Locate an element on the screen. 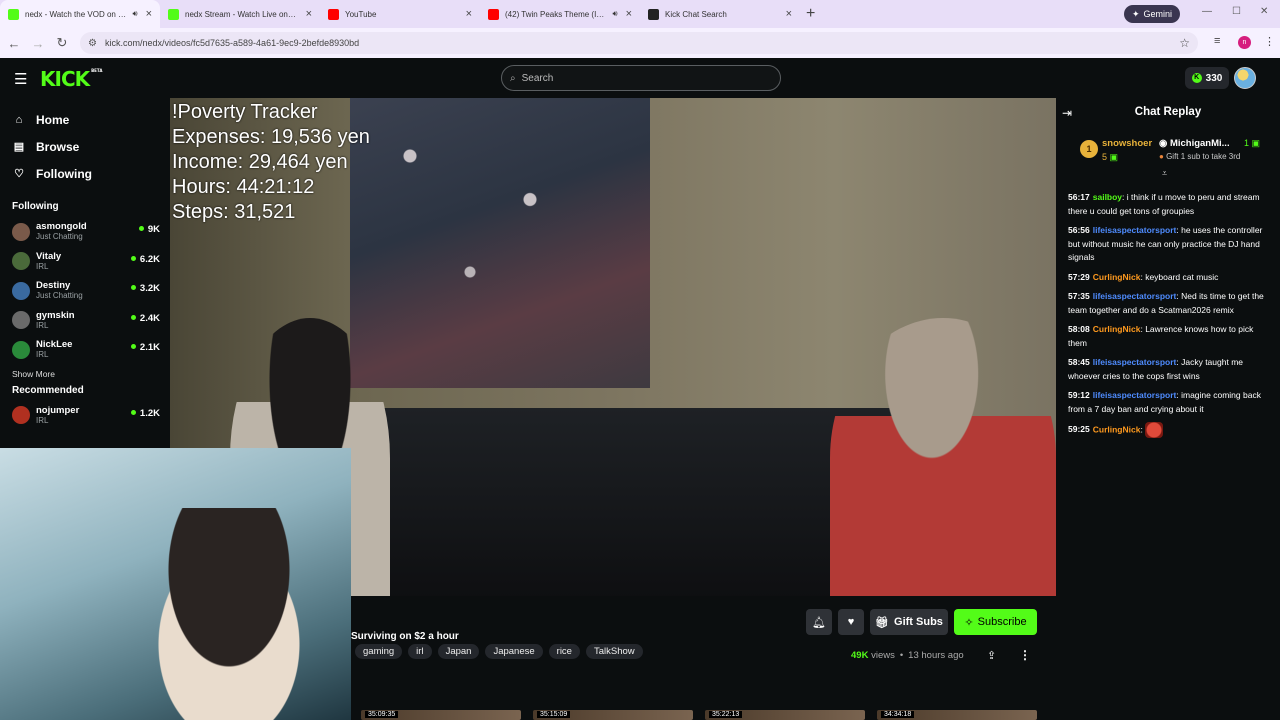 The height and width of the screenshot is (720, 1280). channel-item: asmongold Just Chatting 9K is located at coordinates (85, 232).